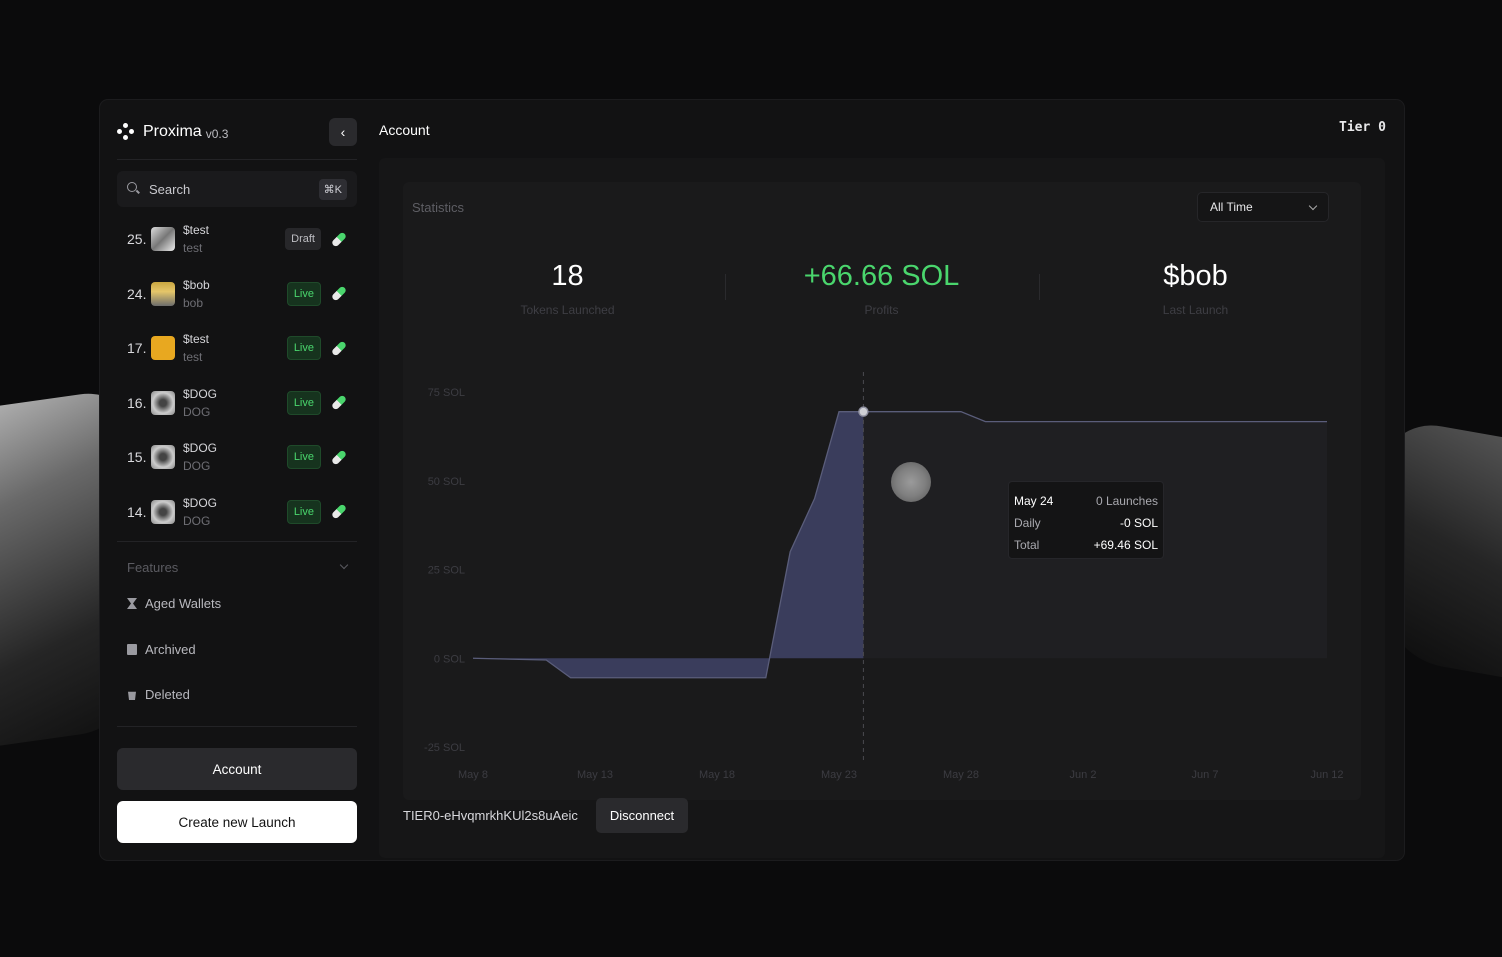  Describe the element at coordinates (490, 815) in the screenshot. I see `wallet-id: TIER0-eHvqmrkhKUl2s8uAeic` at that location.